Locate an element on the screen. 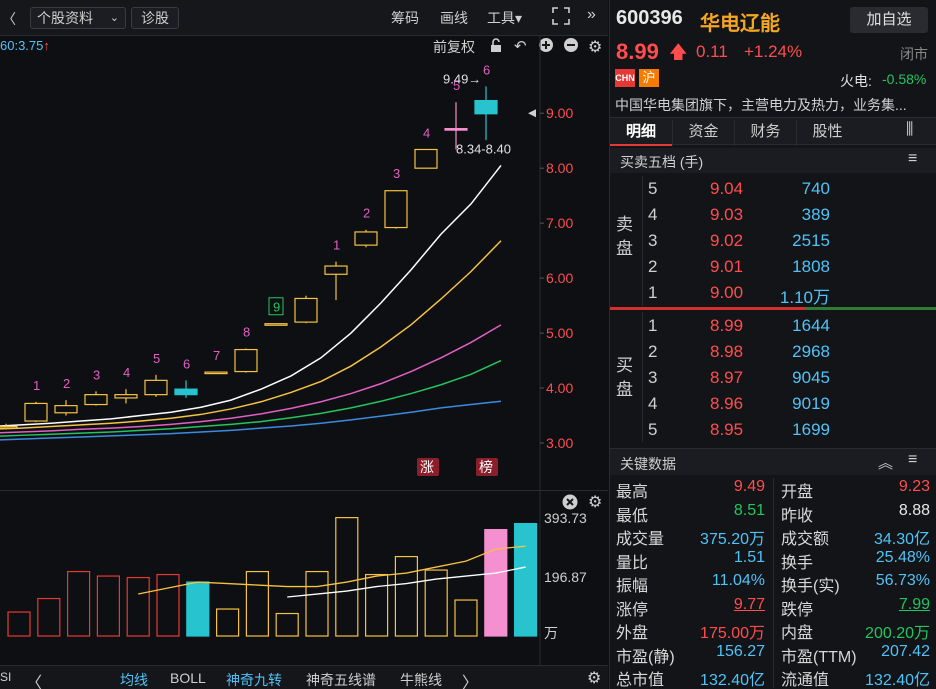  key-data-label: 昨收 is located at coordinates (797, 516).